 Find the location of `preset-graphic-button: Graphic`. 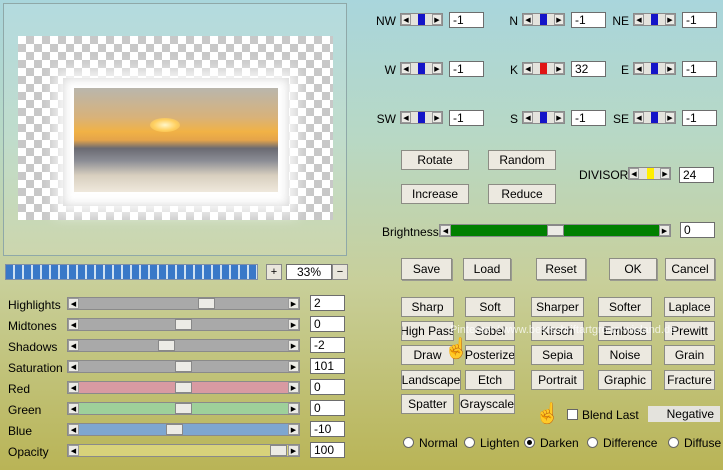

preset-graphic-button: Graphic is located at coordinates (625, 380).